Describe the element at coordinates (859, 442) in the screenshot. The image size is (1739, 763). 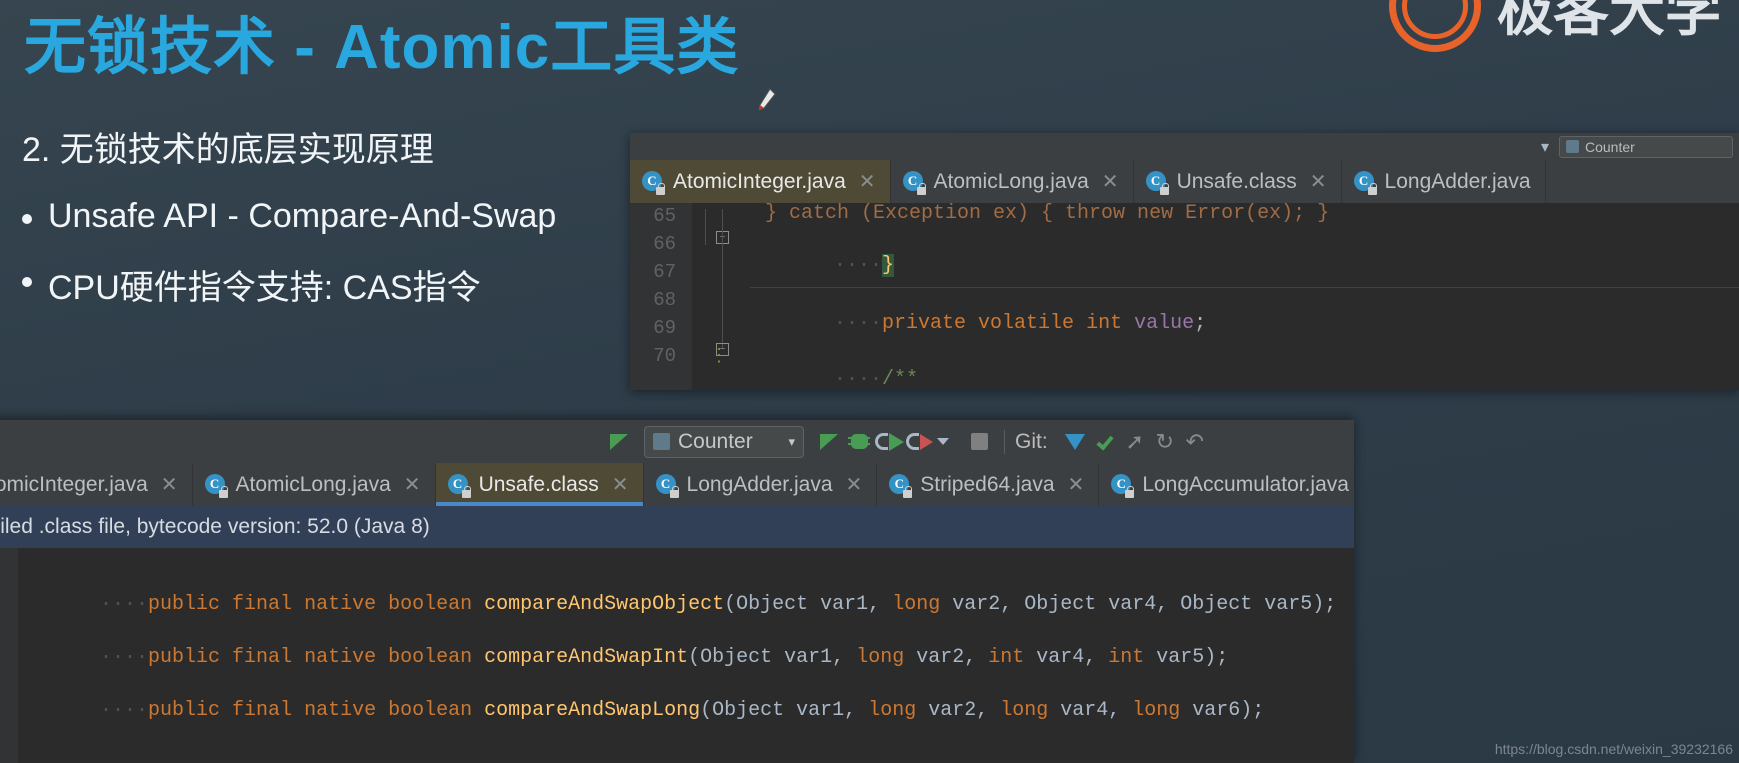
I see `debug-icon` at that location.